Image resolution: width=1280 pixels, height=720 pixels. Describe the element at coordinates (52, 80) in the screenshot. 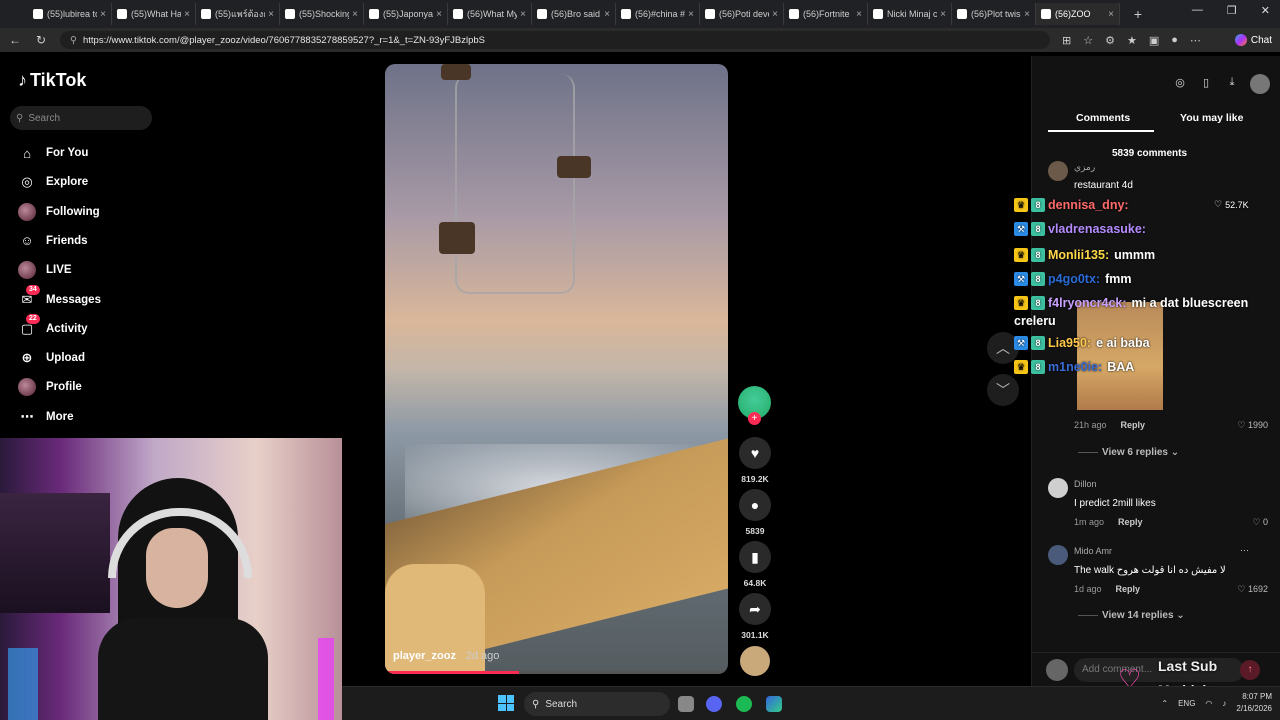

I see `tiktok-logo: ♪ TikTok` at that location.